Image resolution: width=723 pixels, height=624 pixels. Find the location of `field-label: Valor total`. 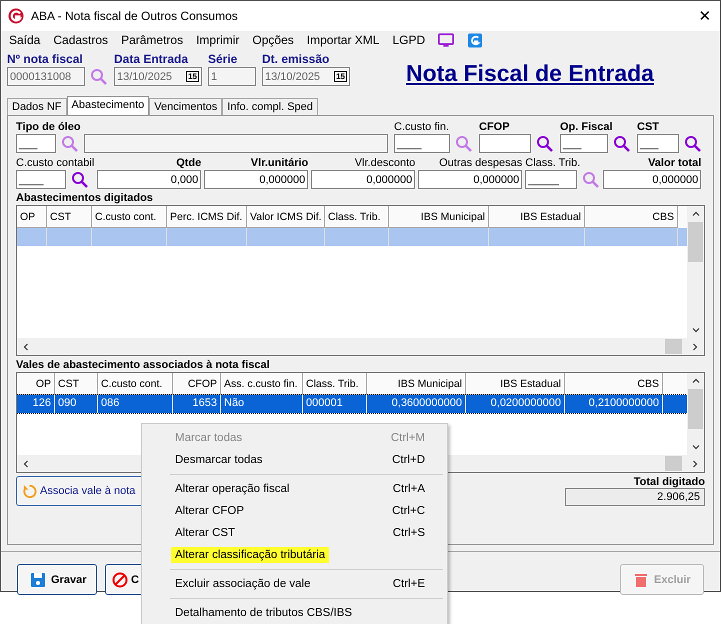

field-label: Valor total is located at coordinates (674, 163).